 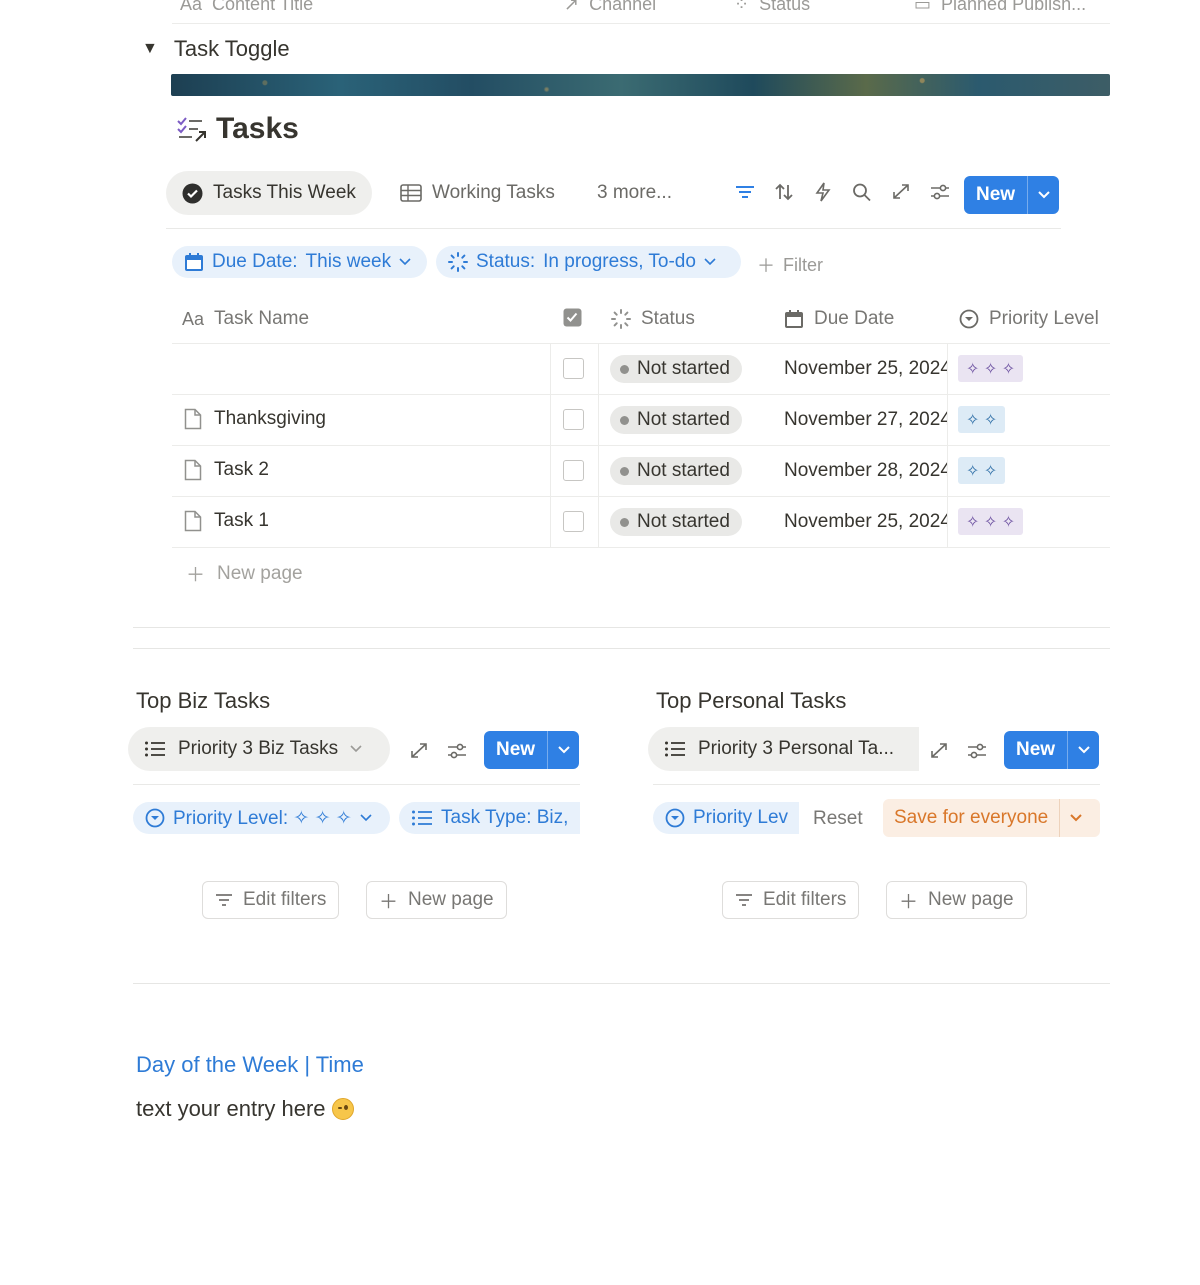 I want to click on toggle-triangle-icon: ▼, so click(x=150, y=49).